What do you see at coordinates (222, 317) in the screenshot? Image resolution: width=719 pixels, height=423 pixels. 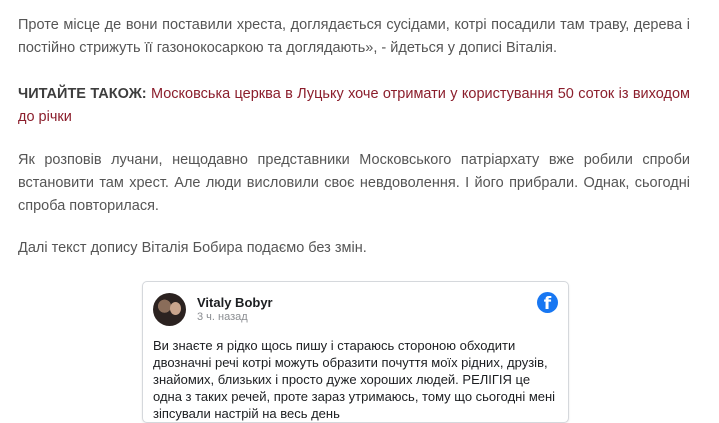 I see `post-timestamp: 3 ч. назад` at bounding box center [222, 317].